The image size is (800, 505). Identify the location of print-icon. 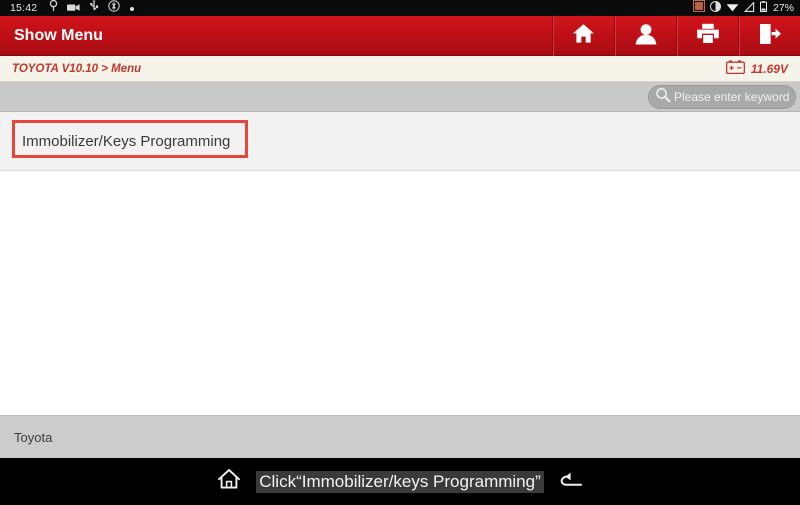
(708, 36).